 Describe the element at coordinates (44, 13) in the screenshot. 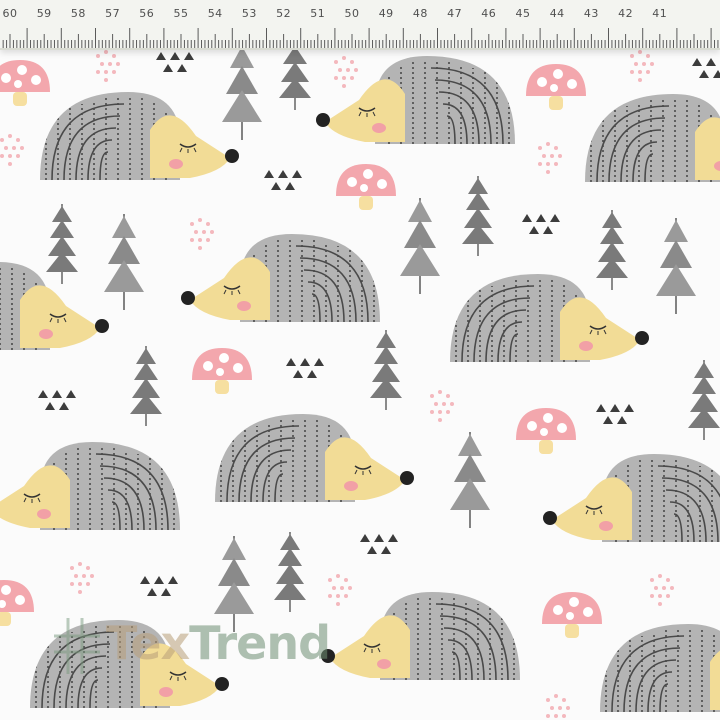

I see `ruler-label: 59` at that location.